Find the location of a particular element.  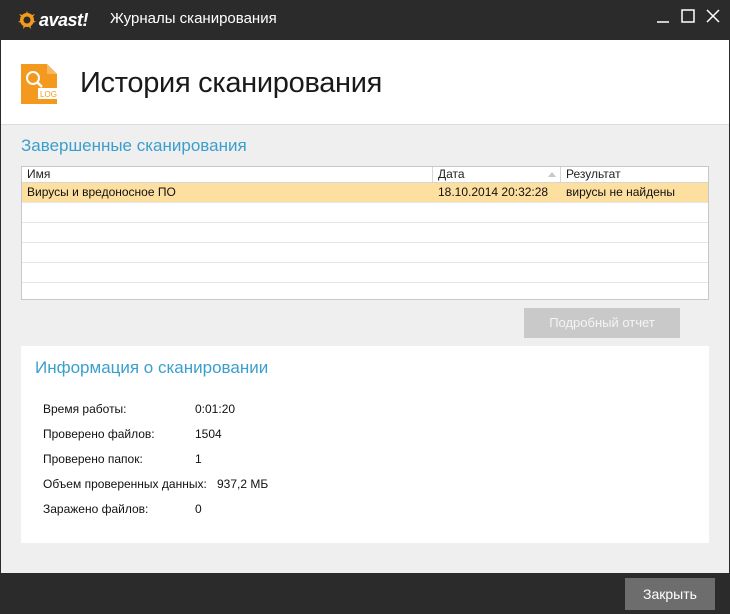

info-value: 0 is located at coordinates (198, 509).